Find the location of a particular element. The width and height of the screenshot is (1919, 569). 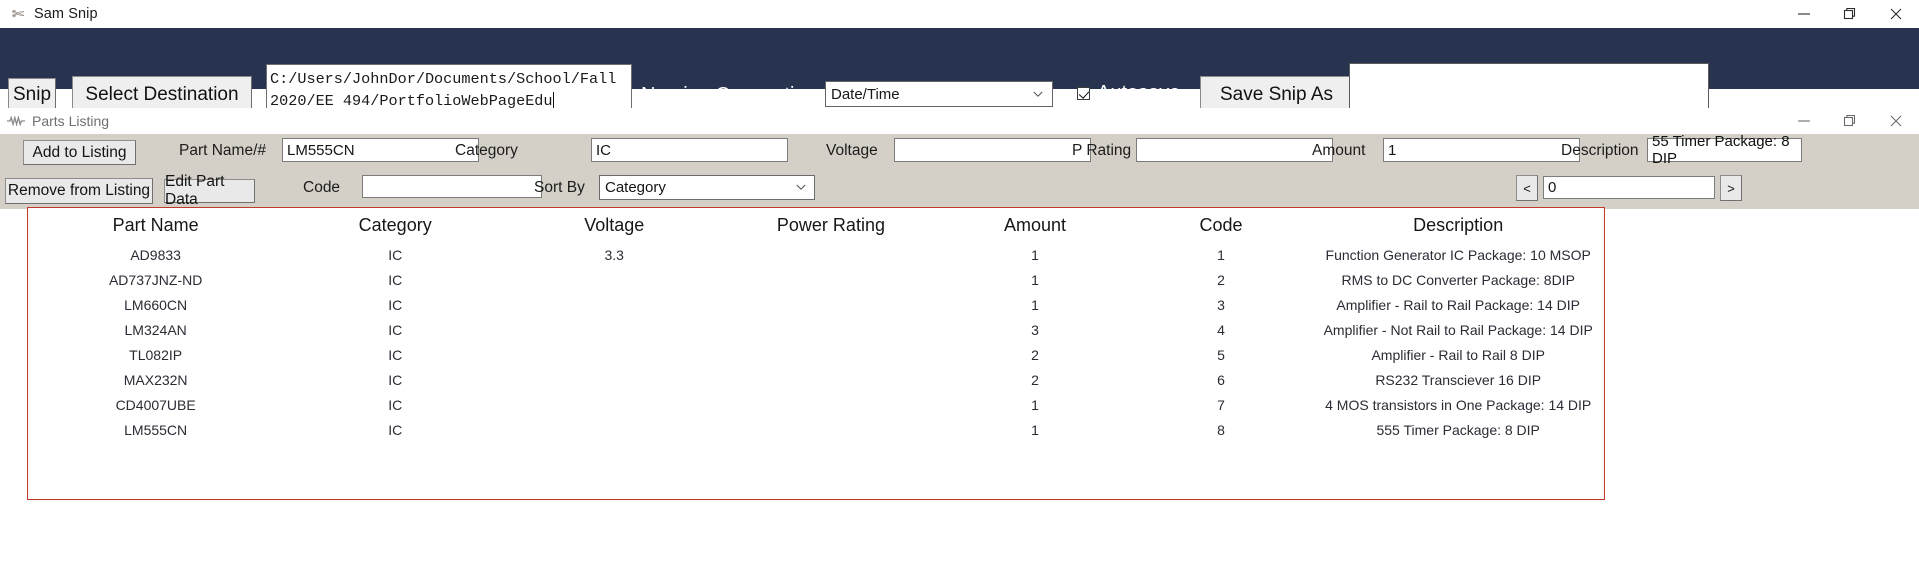

table-cell: Amplifier - Rail to Rail Package: 14 DIP is located at coordinates (1458, 305).